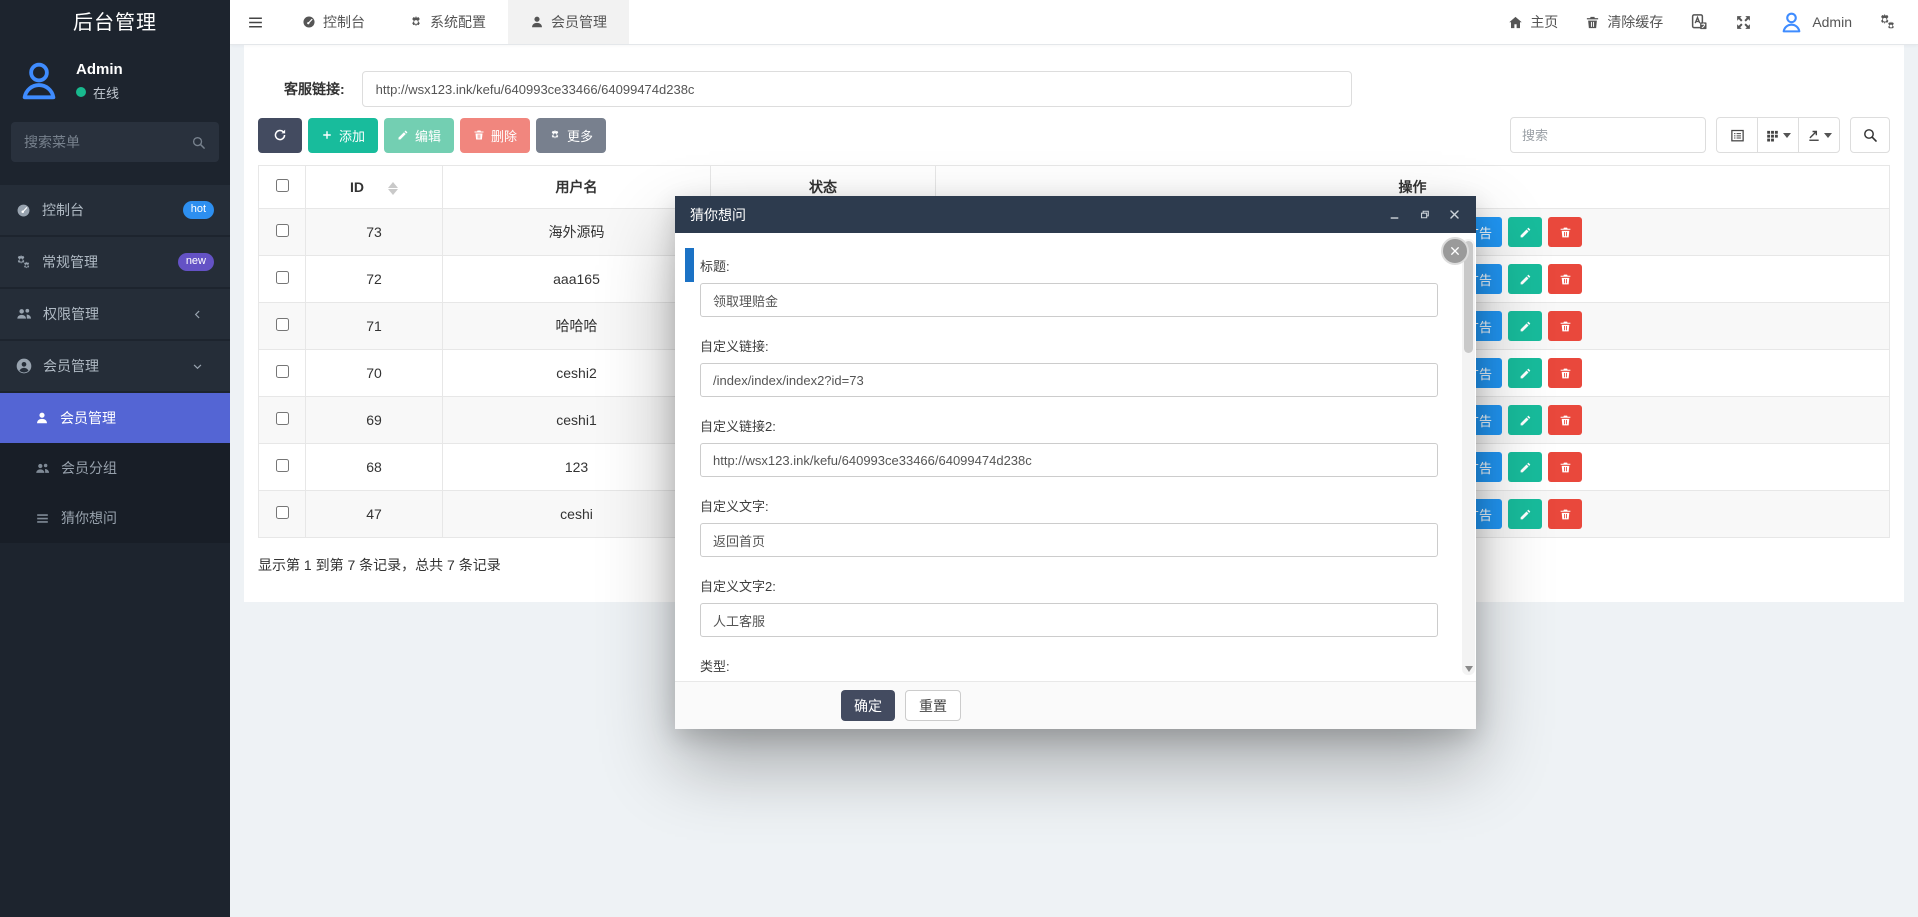  What do you see at coordinates (333, 22) in the screenshot?
I see `tab-dashboard: 控制台` at bounding box center [333, 22].